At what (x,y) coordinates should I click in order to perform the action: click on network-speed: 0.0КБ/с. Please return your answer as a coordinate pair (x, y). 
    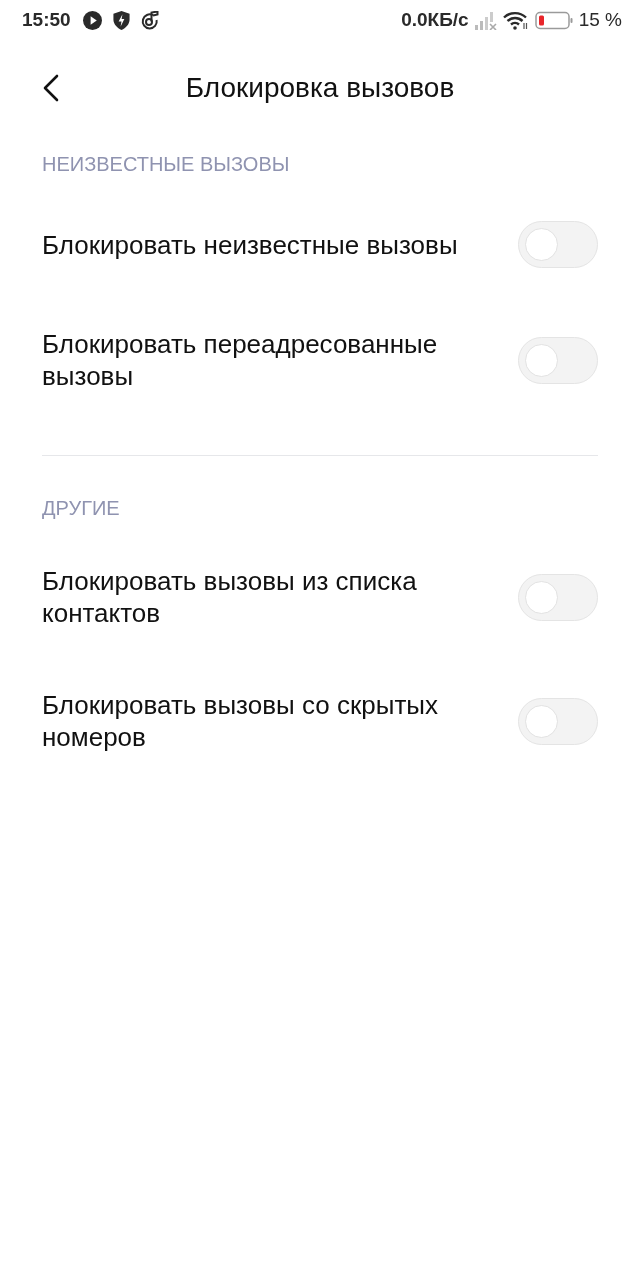
    Looking at the image, I should click on (435, 20).